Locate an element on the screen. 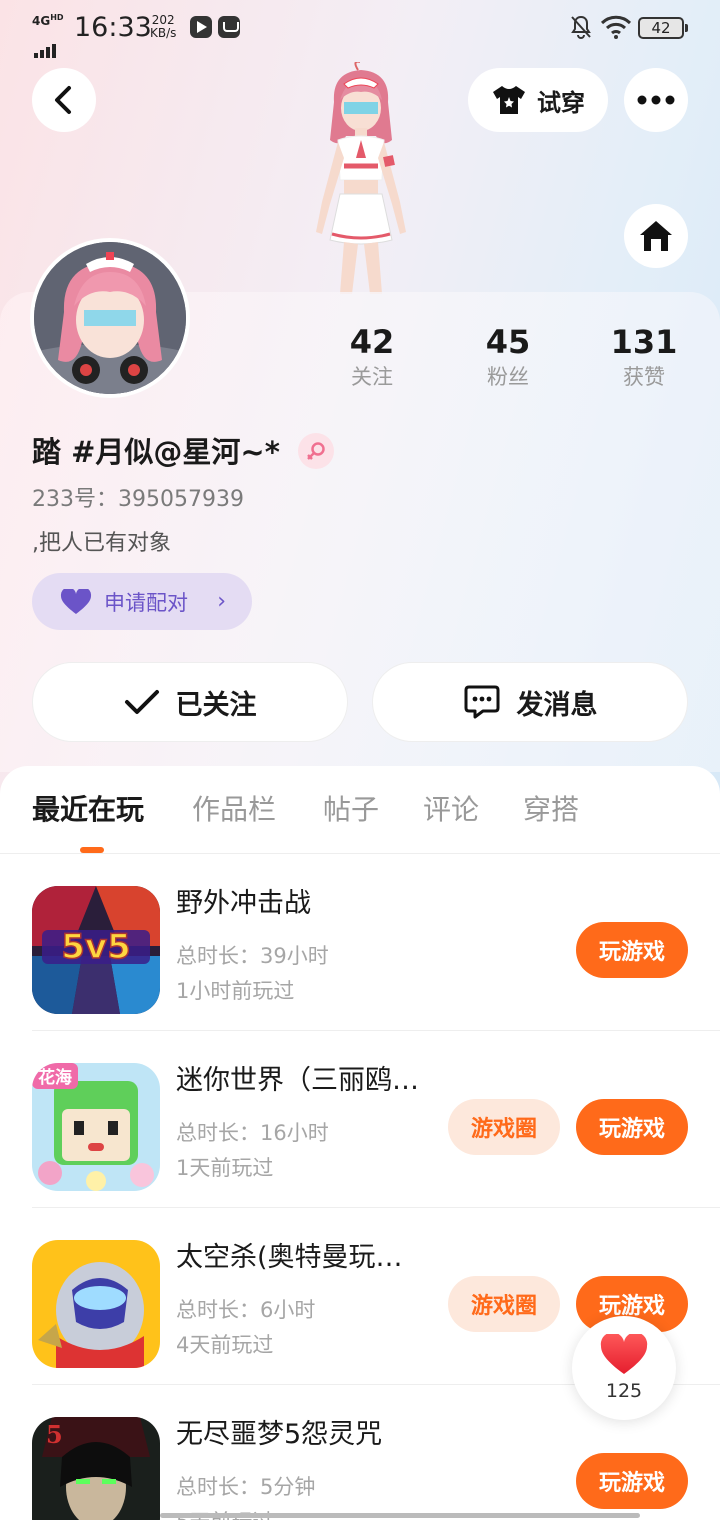 This screenshot has width=720, height=1520. home-button is located at coordinates (656, 236).